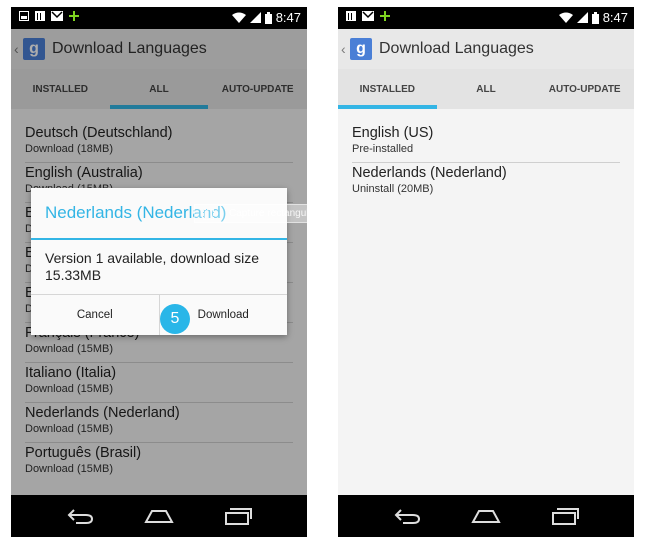  What do you see at coordinates (383, 149) in the screenshot?
I see `language-status: Pre-installed` at bounding box center [383, 149].